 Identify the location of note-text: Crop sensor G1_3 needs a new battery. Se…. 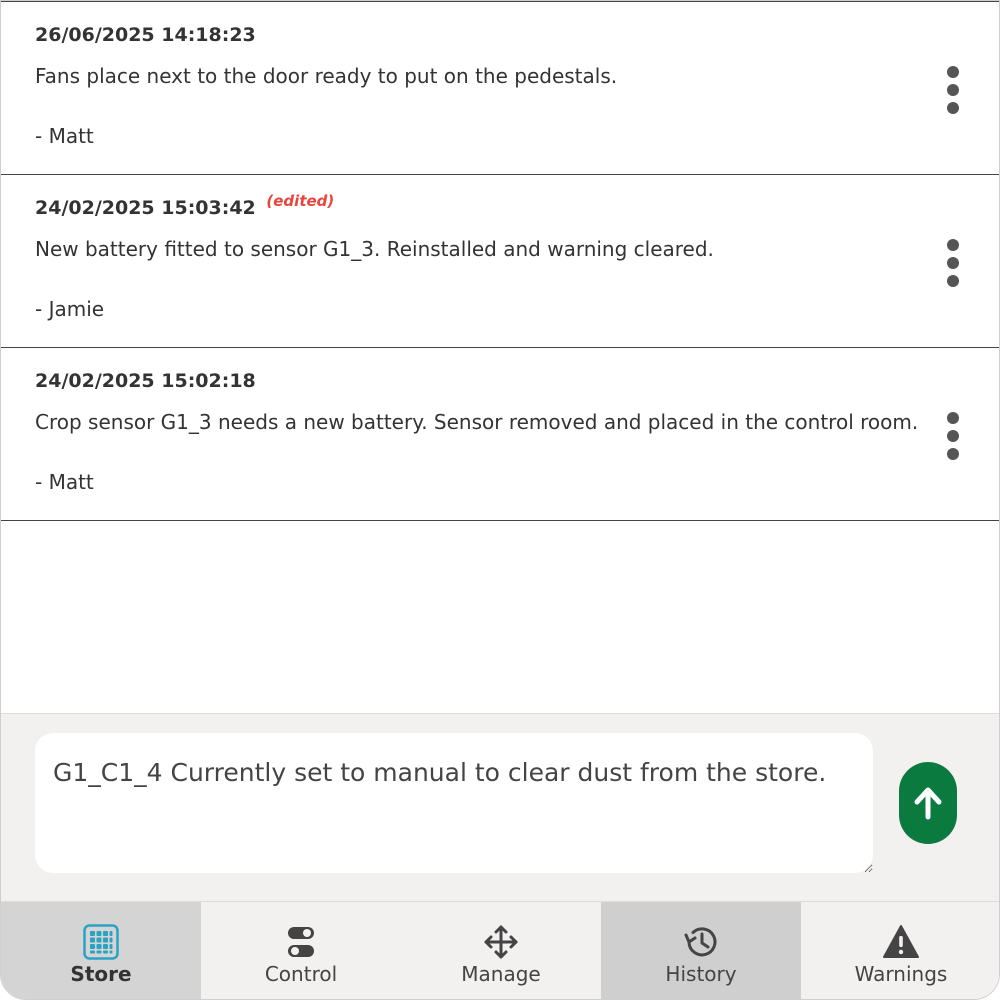
(477, 422).